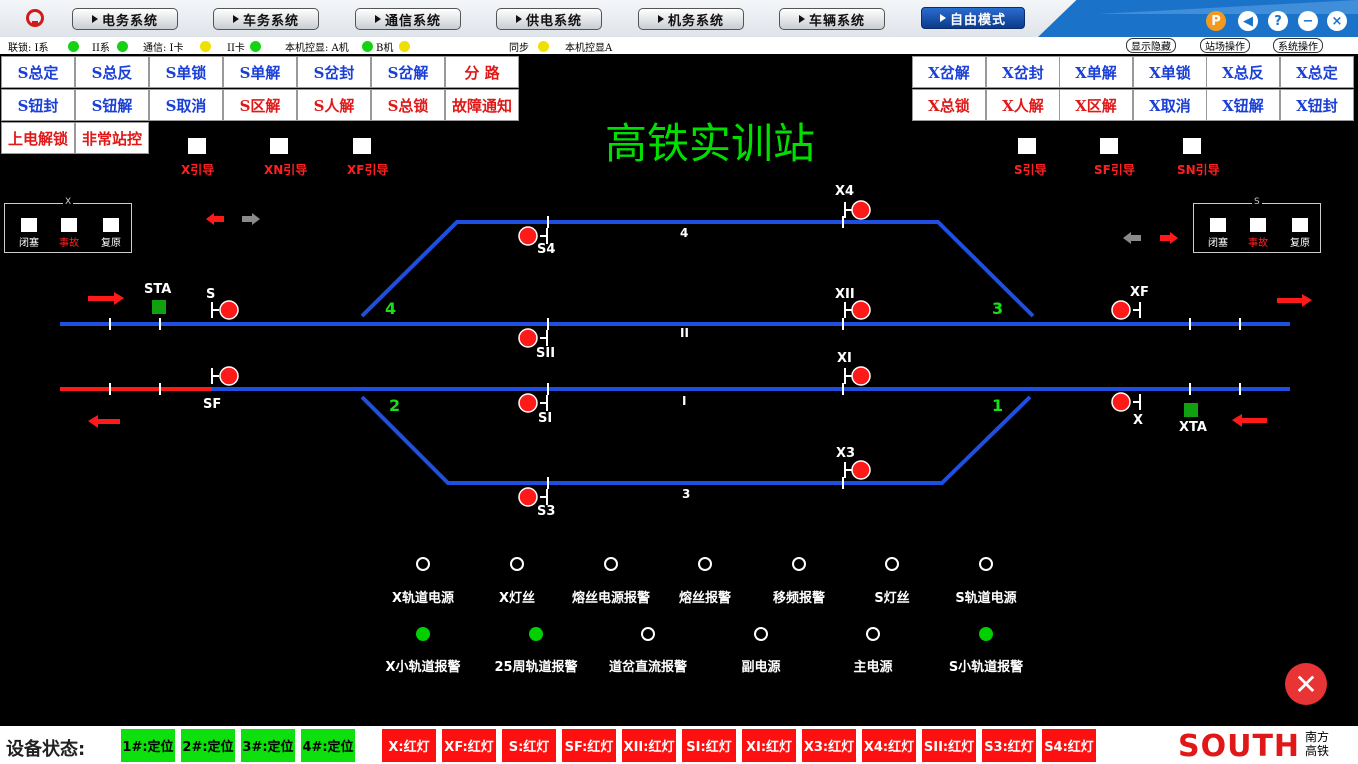 This screenshot has width=1358, height=764. What do you see at coordinates (1317, 737) in the screenshot?
I see `brand-sub-1: 南方` at bounding box center [1317, 737].